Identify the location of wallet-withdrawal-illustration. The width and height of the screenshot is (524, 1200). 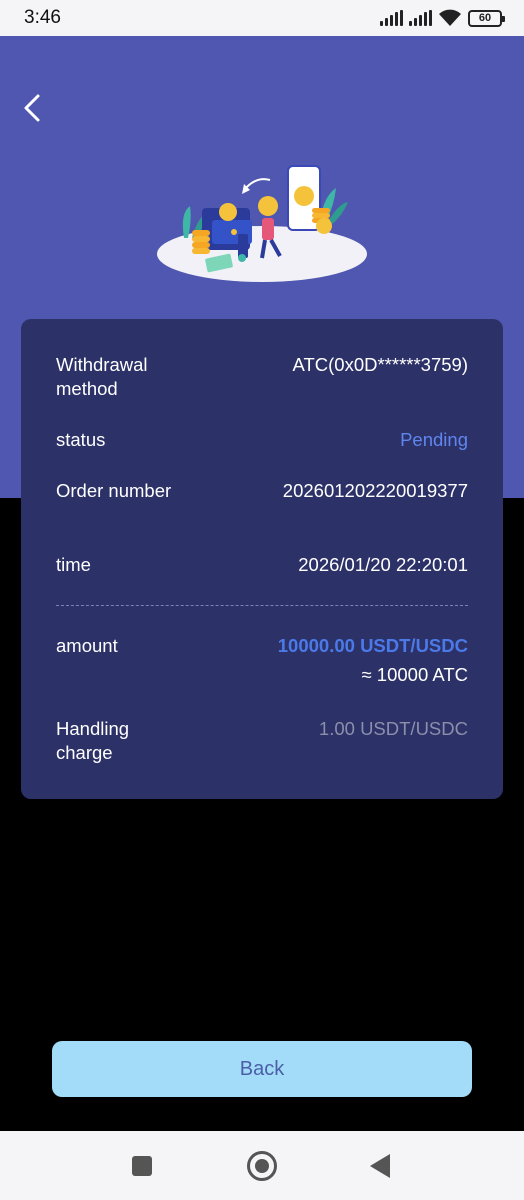
(262, 223).